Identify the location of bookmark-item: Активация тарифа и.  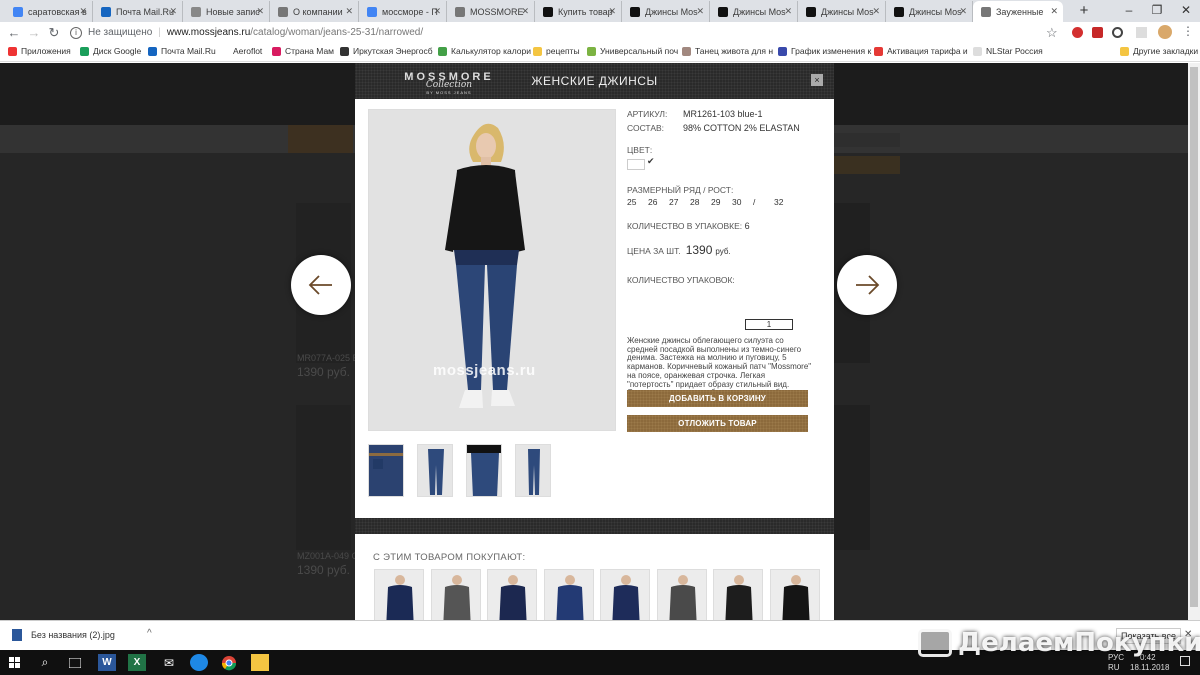
(921, 51).